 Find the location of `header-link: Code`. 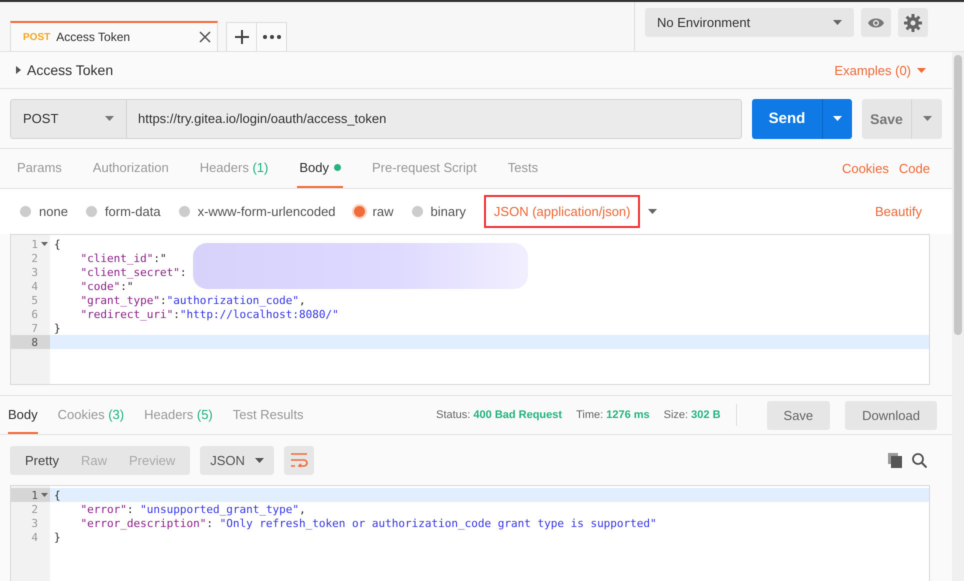

header-link: Code is located at coordinates (914, 168).